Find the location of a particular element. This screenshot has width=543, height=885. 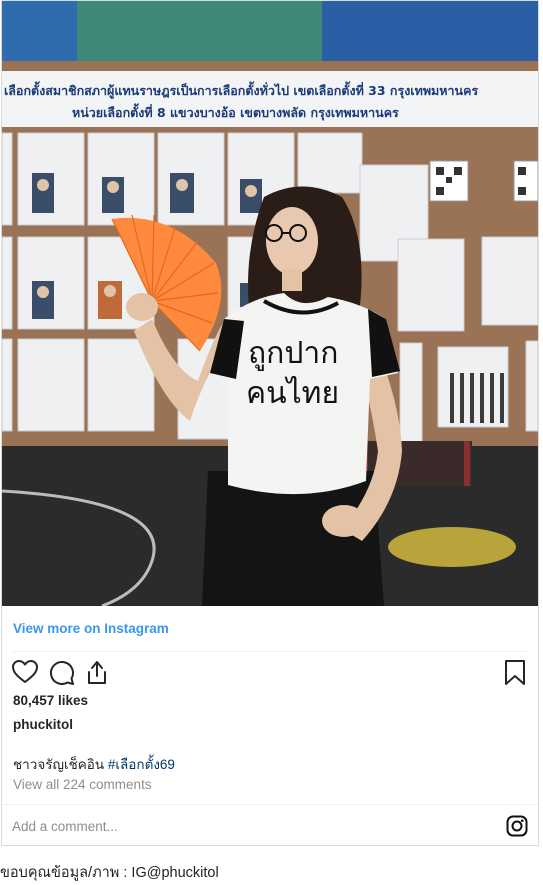

instagram-icon is located at coordinates (517, 826).